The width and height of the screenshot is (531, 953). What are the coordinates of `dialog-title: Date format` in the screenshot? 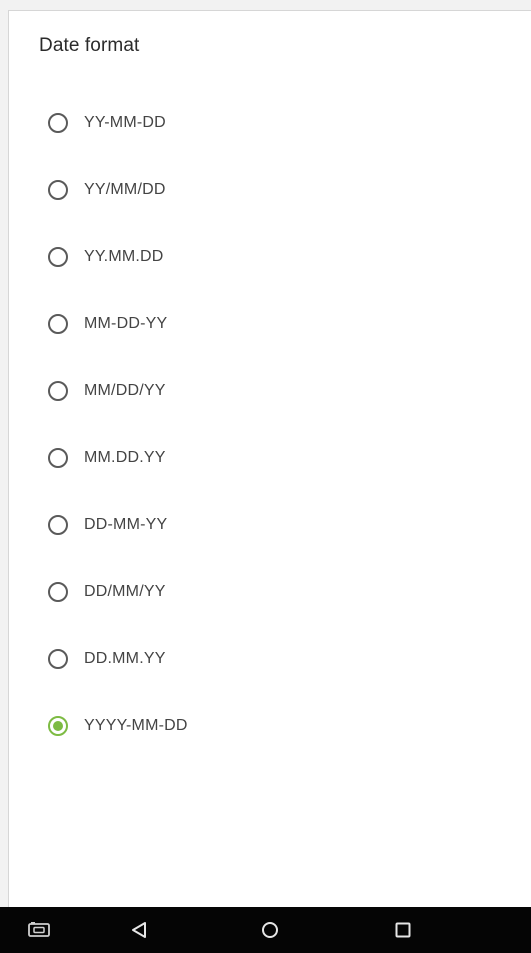 It's located at (89, 45).